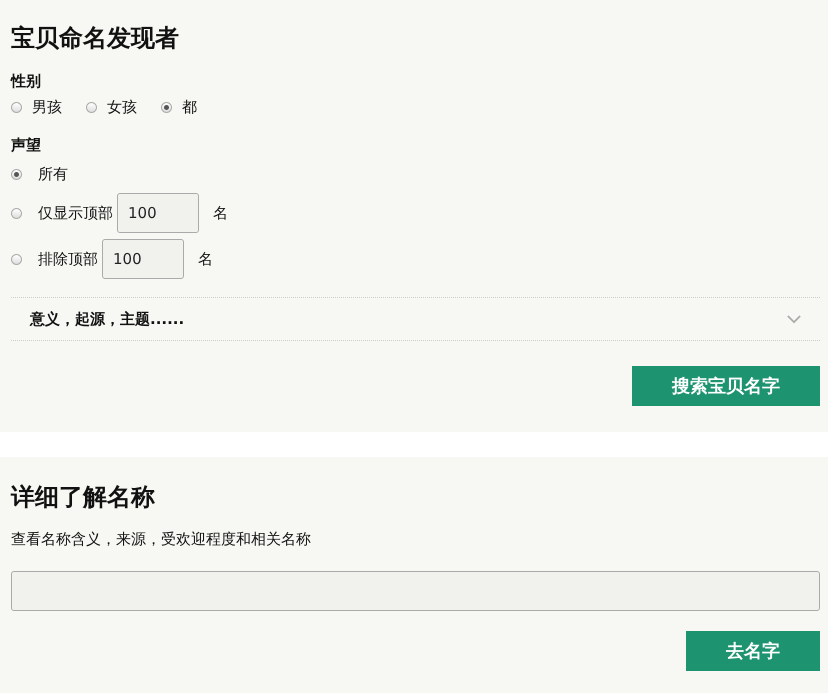 The width and height of the screenshot is (828, 693). What do you see at coordinates (26, 145) in the screenshot?
I see `field-label: 声望` at bounding box center [26, 145].